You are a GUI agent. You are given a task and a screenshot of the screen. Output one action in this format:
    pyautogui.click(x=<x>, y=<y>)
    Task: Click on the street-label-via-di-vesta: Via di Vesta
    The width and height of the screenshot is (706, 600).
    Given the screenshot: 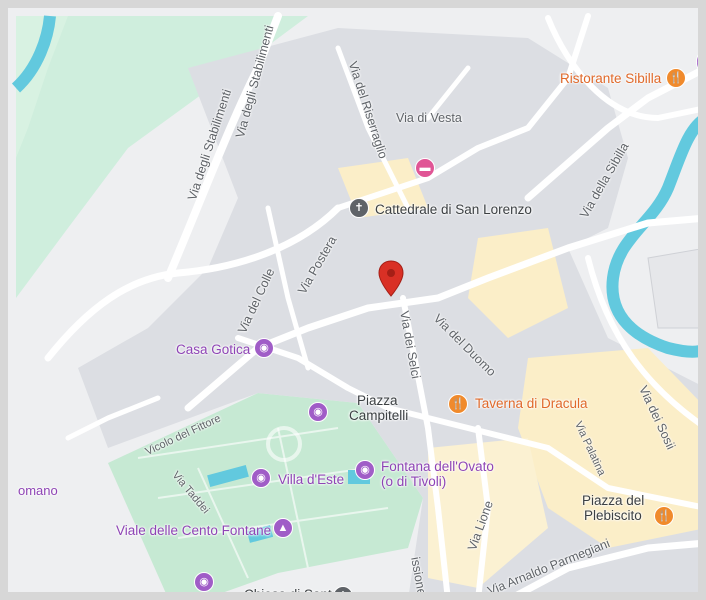 What is the action you would take?
    pyautogui.click(x=429, y=118)
    